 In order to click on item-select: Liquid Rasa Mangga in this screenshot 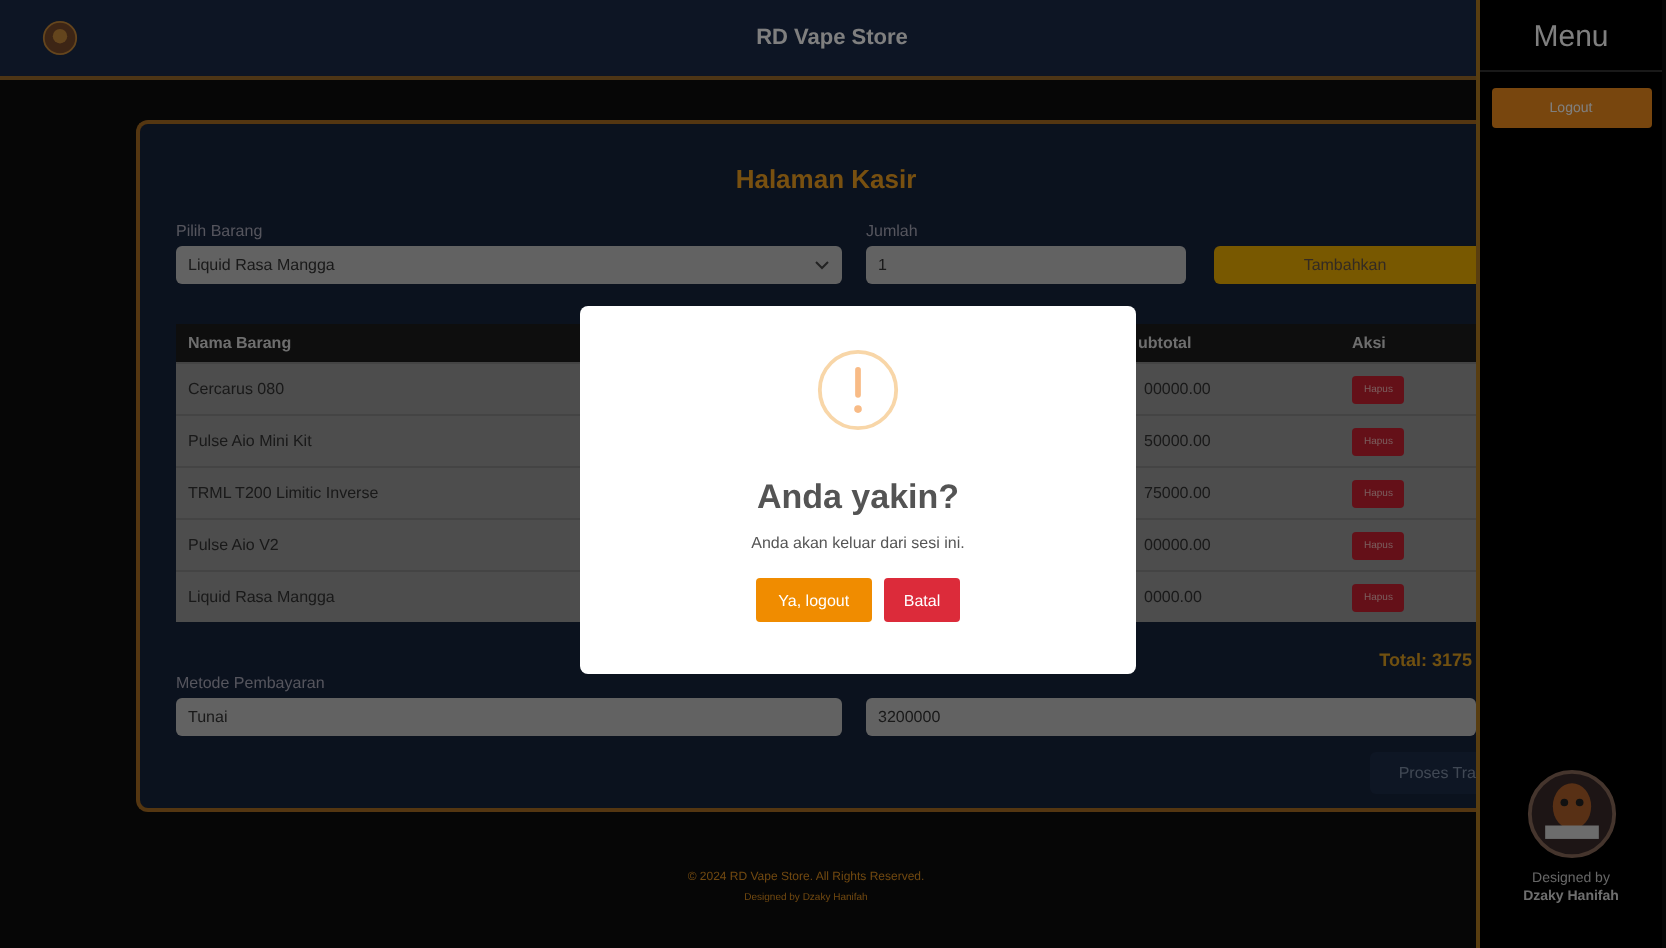, I will do `click(509, 265)`.